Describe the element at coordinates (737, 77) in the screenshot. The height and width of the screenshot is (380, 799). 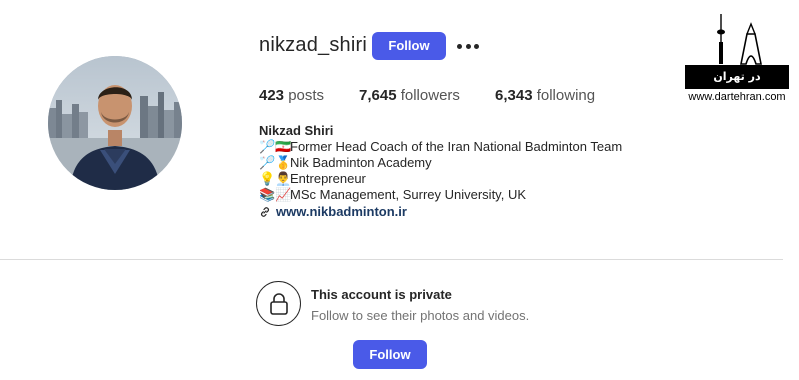
I see `watermark-brand: در تهران` at that location.